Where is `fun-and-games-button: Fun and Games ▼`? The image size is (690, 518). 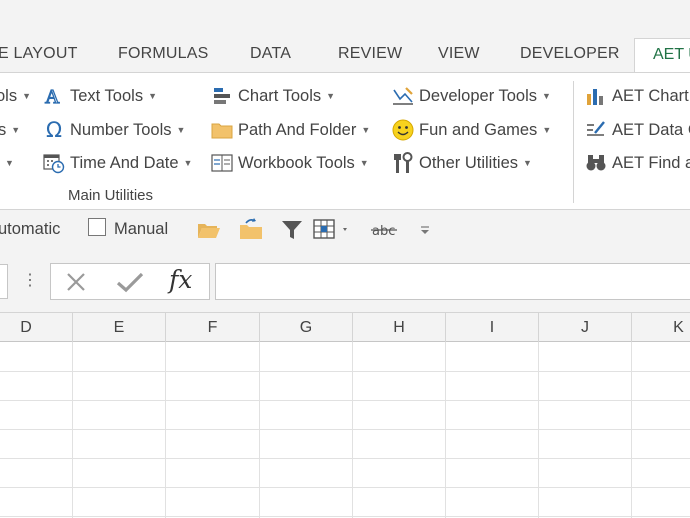 fun-and-games-button: Fun and Games ▼ is located at coordinates (471, 130).